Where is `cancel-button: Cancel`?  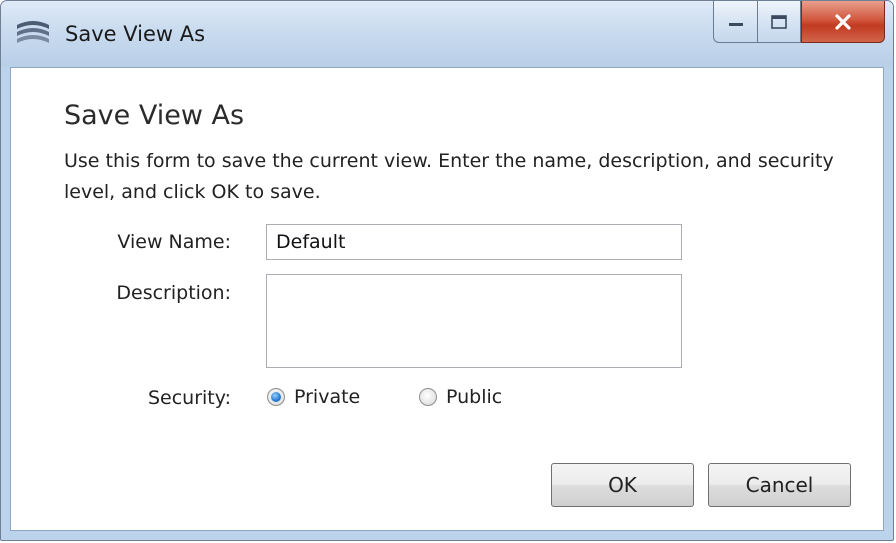
cancel-button: Cancel is located at coordinates (779, 485).